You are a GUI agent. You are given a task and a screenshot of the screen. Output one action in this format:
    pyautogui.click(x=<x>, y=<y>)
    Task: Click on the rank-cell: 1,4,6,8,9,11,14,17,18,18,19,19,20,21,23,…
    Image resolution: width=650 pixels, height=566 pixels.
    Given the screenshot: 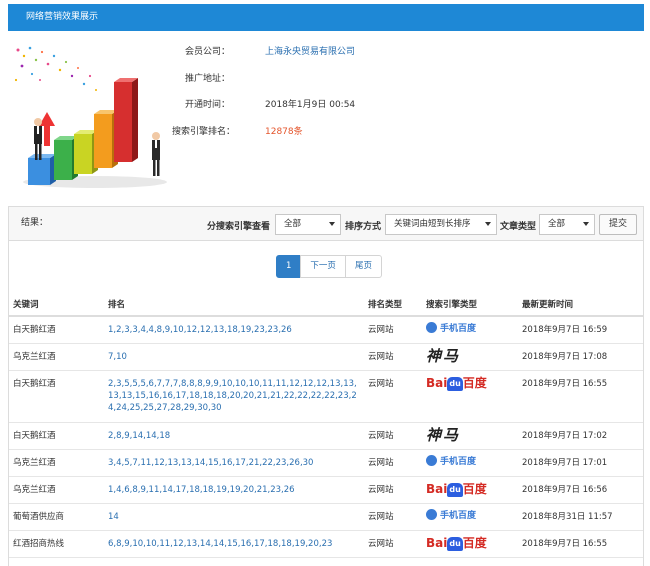 What is the action you would take?
    pyautogui.click(x=234, y=490)
    